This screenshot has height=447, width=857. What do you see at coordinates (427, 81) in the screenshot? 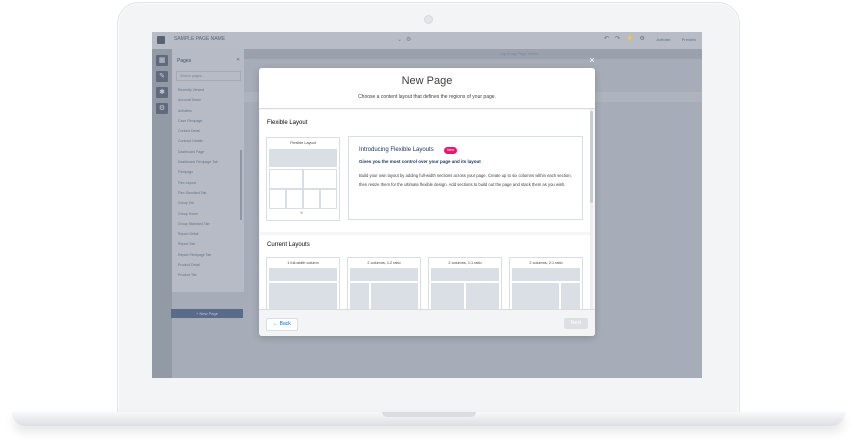
I see `modal-title: New Page` at bounding box center [427, 81].